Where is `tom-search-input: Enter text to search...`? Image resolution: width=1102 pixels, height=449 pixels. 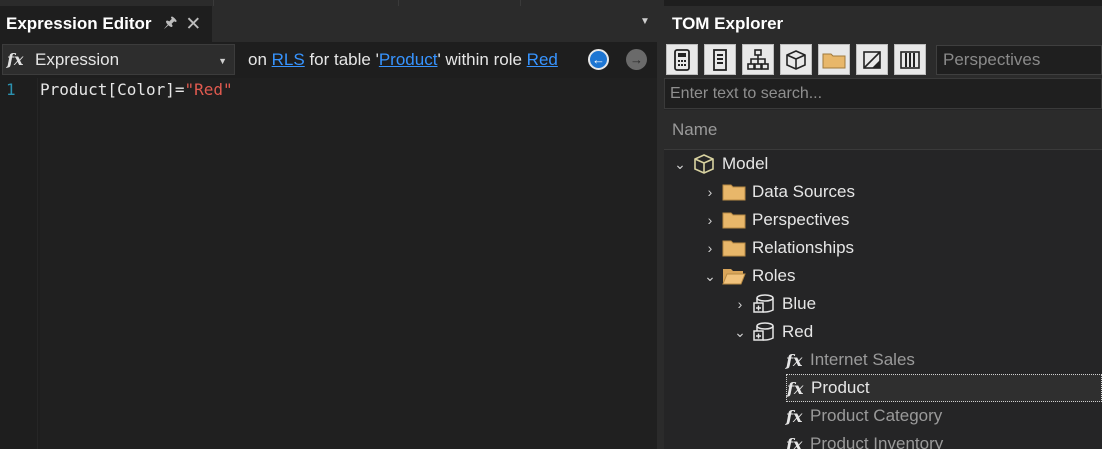
tom-search-input: Enter text to search... is located at coordinates (883, 93).